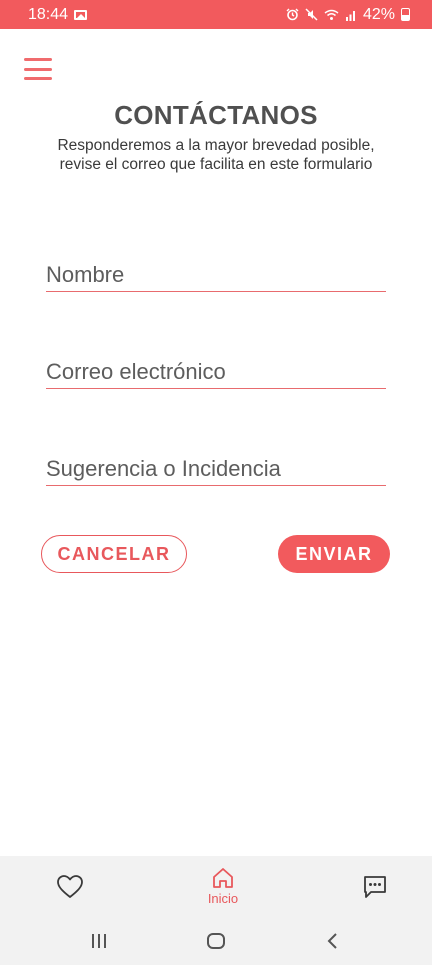 The height and width of the screenshot is (965, 432). Describe the element at coordinates (331, 14) in the screenshot. I see `wifi-icon` at that location.